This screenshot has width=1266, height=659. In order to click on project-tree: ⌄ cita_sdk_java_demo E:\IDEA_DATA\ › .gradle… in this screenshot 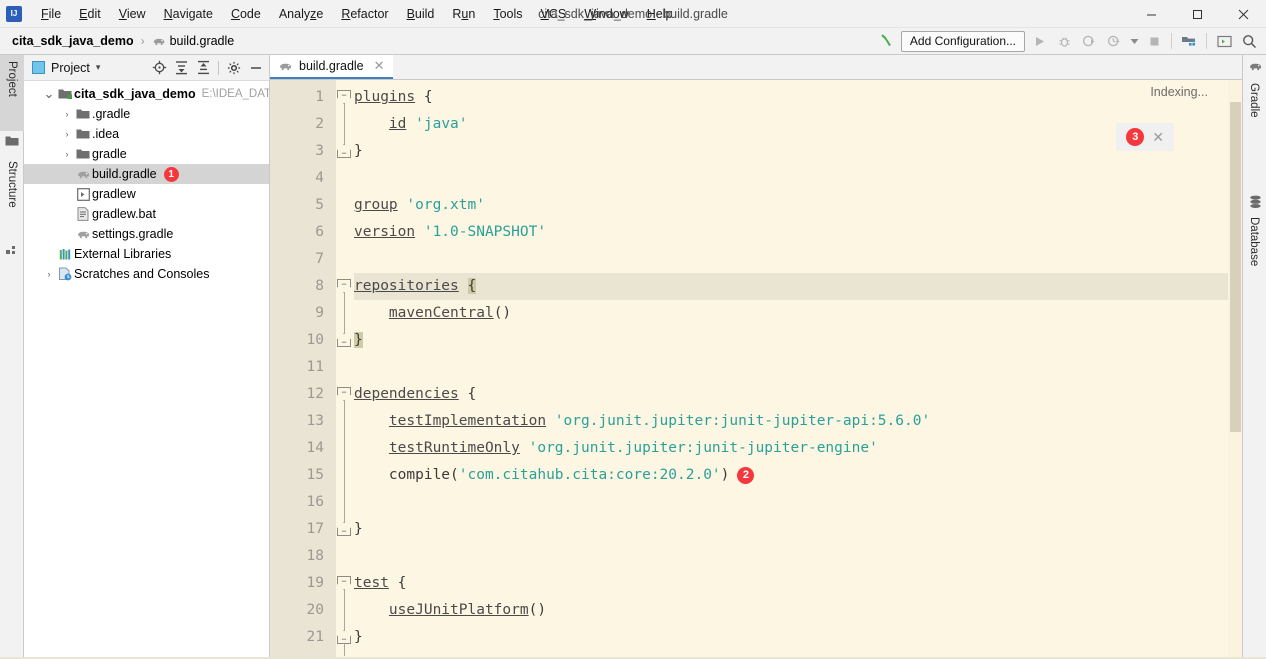, I will do `click(146, 182)`.